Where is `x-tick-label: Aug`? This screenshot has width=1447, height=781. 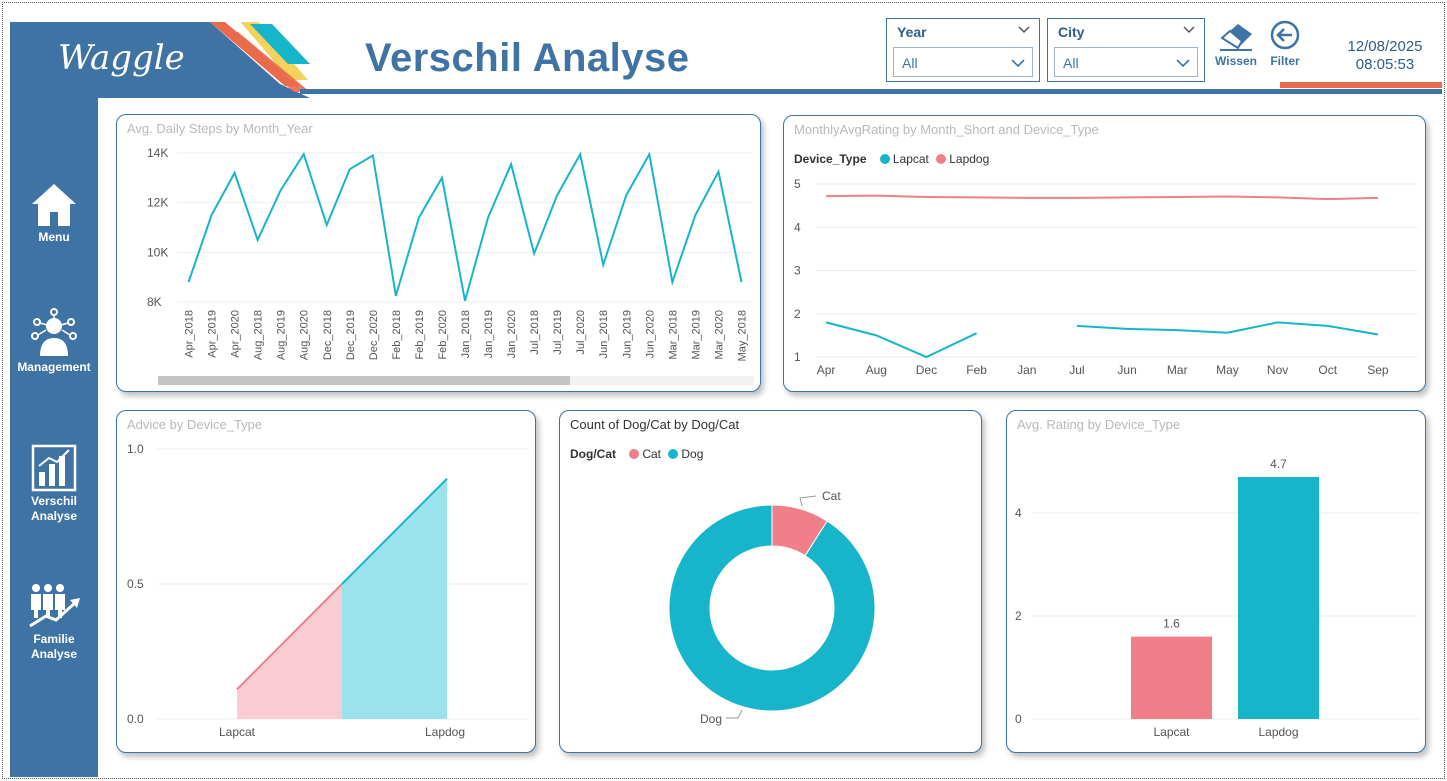 x-tick-label: Aug is located at coordinates (876, 370).